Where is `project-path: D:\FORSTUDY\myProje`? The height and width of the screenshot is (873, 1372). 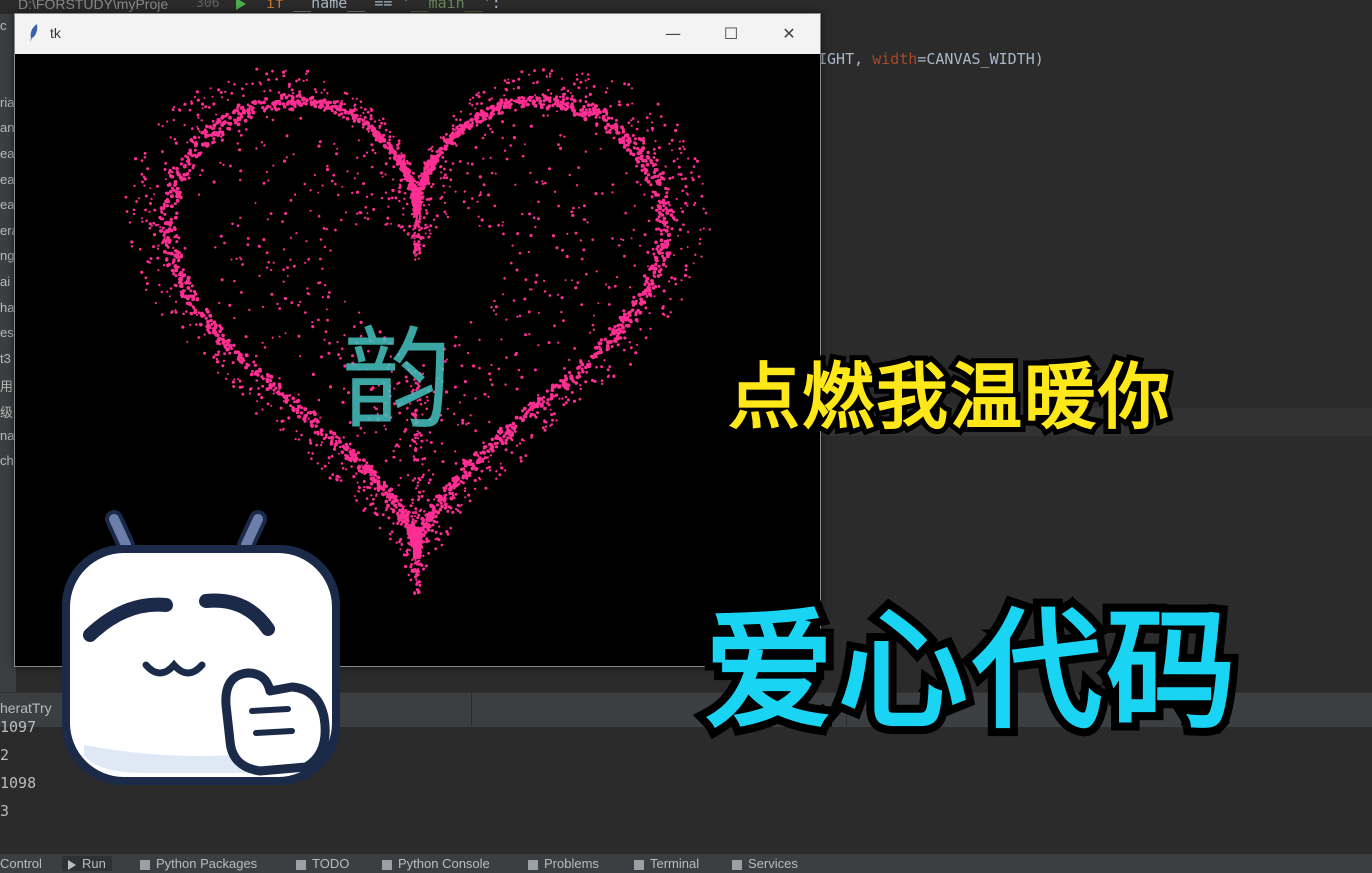 project-path: D:\FORSTUDY\myProje is located at coordinates (93, 6).